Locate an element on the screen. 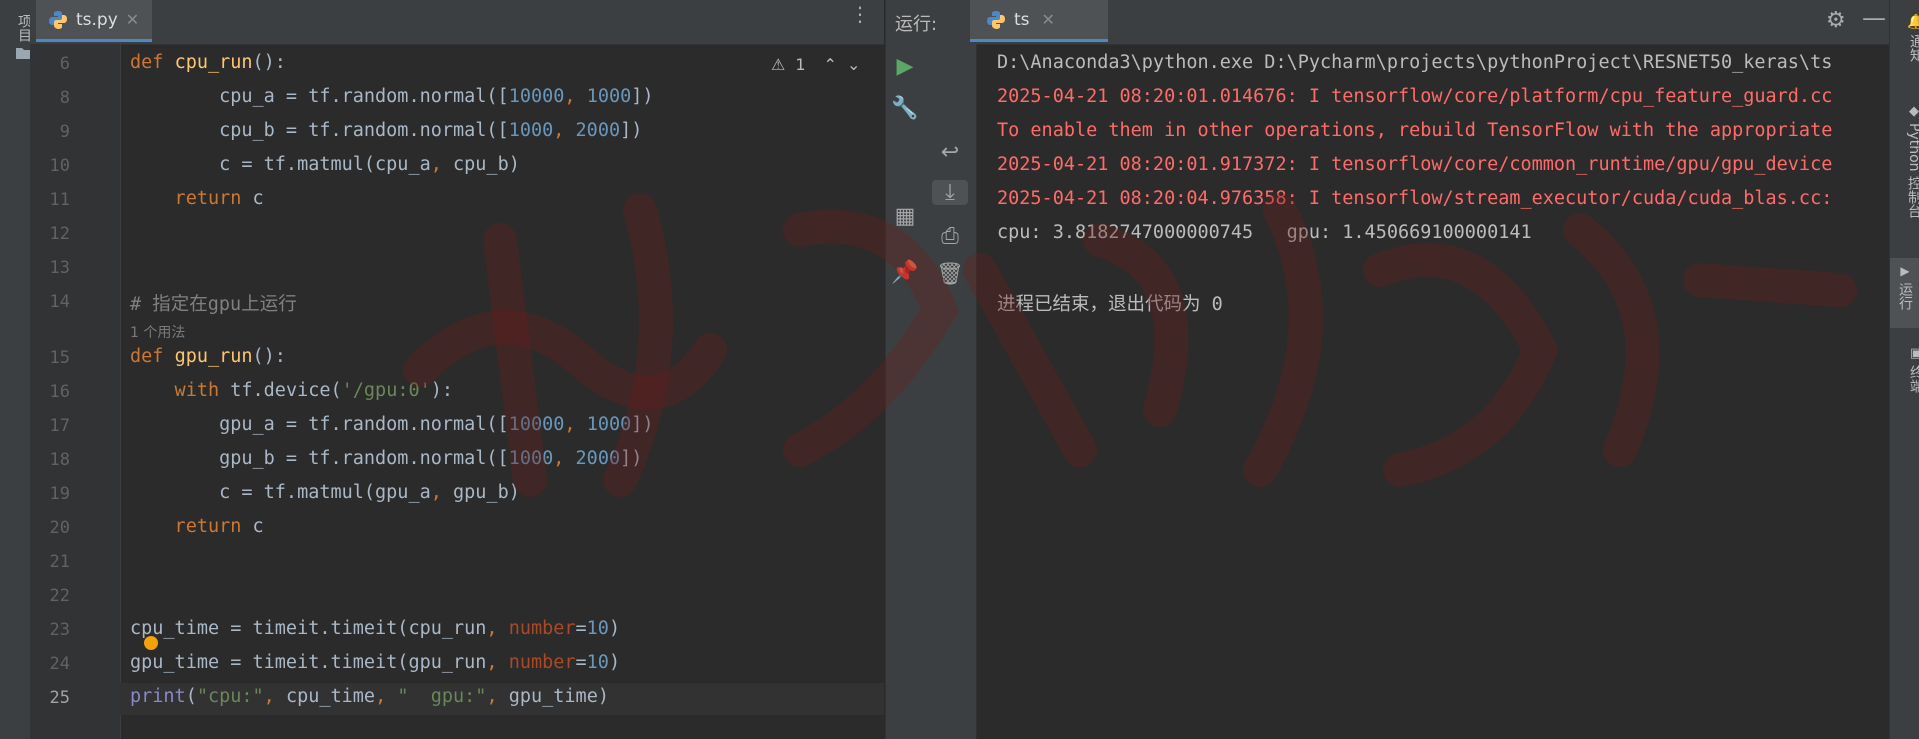 The image size is (1919, 739). soft-wrap-icon: ↩ is located at coordinates (950, 152).